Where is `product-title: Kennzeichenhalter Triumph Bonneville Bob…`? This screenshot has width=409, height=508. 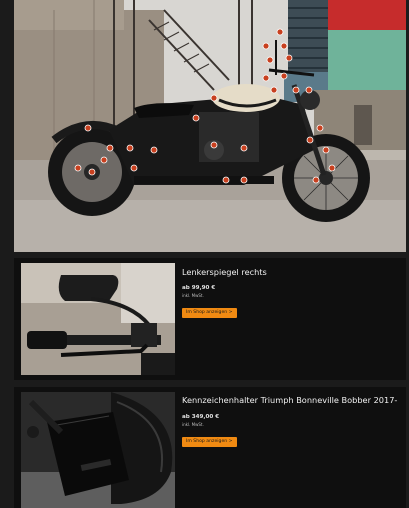
product-title: Kennzeichenhalter Triumph Bonneville Bob… is located at coordinates (289, 400).